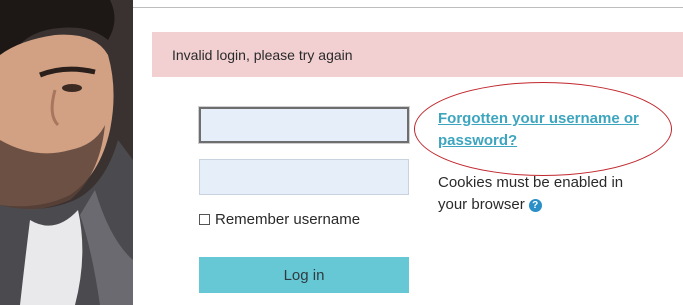  Describe the element at coordinates (478, 140) in the screenshot. I see `forgotten-link-line2: password?` at that location.